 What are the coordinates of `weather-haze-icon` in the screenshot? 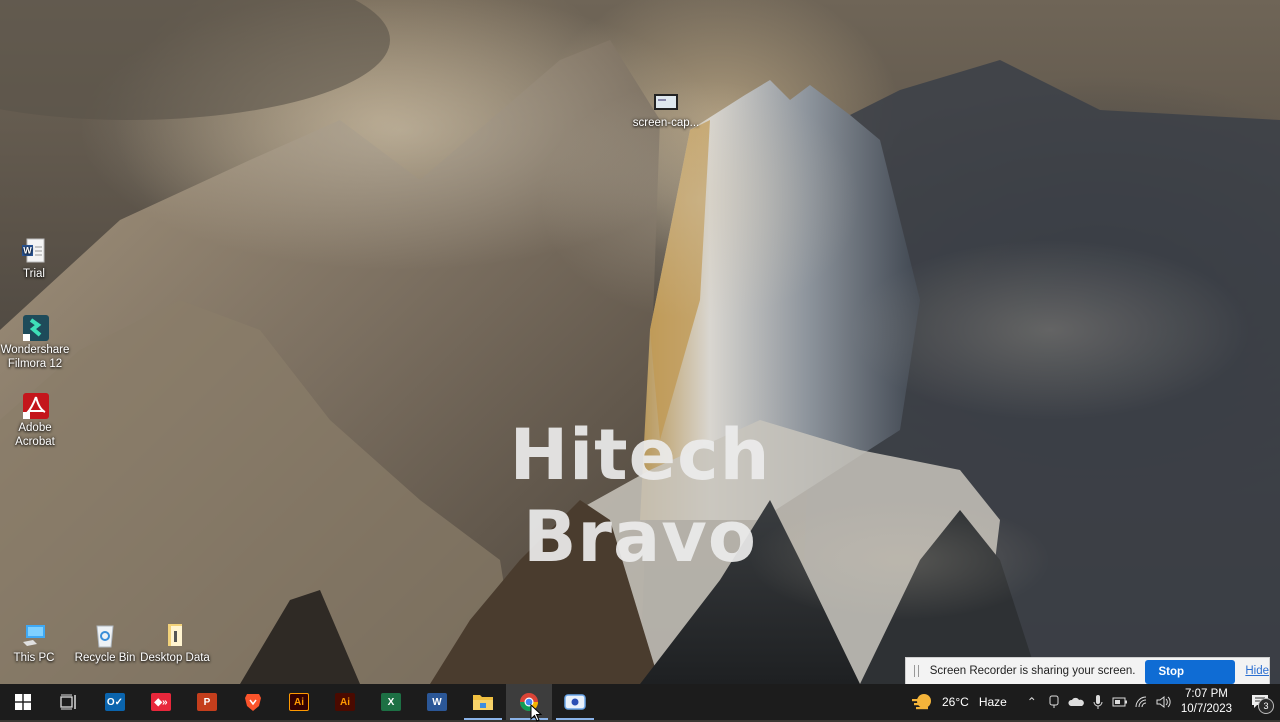 It's located at (921, 702).